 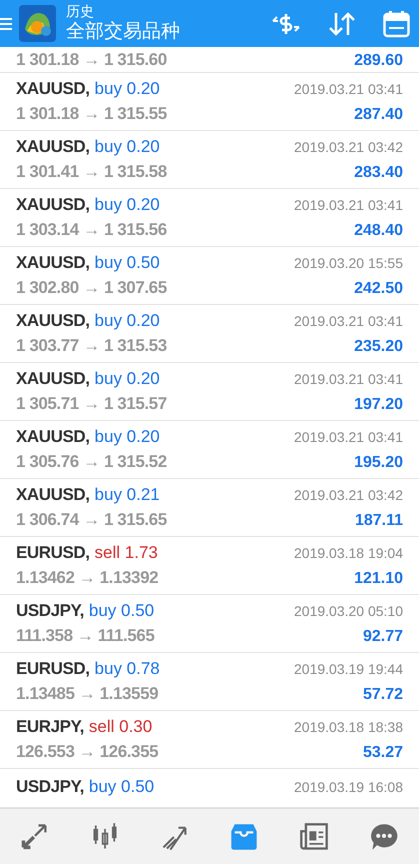 What do you see at coordinates (348, 553) in the screenshot?
I see `trade-time: 2019.03.18 19:04` at bounding box center [348, 553].